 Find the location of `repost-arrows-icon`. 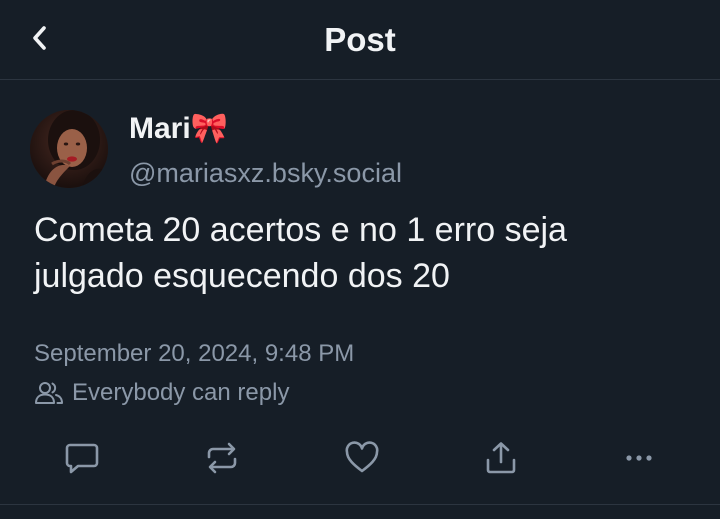

repost-arrows-icon is located at coordinates (222, 458).